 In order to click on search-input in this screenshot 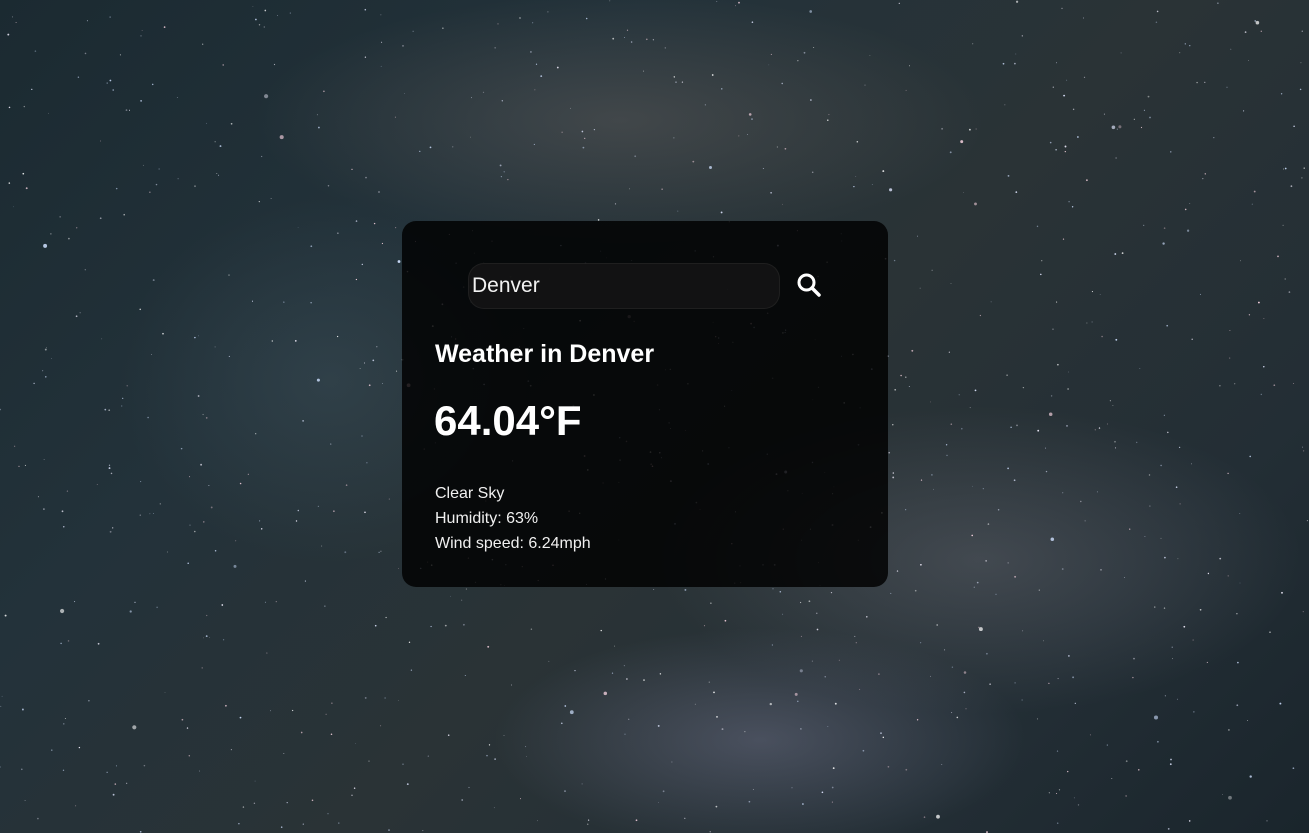, I will do `click(622, 286)`.